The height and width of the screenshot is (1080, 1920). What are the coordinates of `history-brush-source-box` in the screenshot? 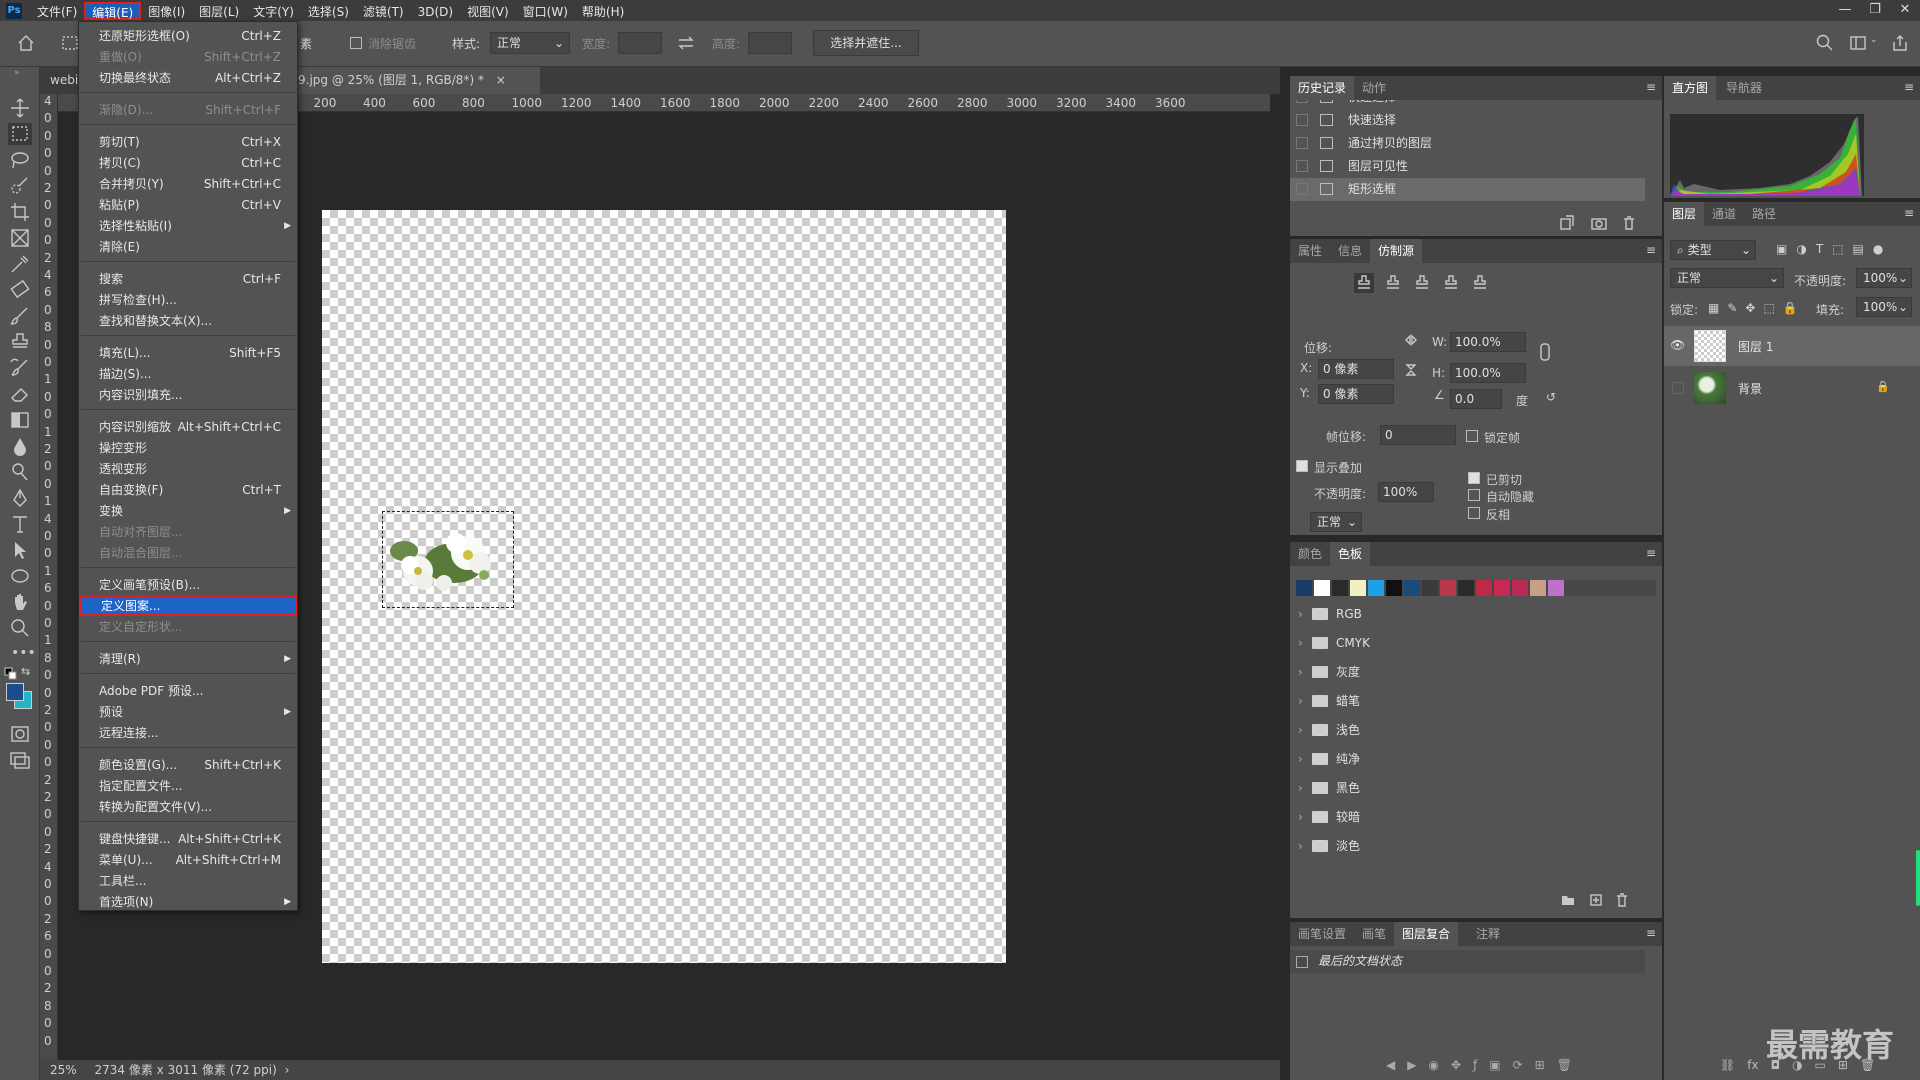 It's located at (1302, 143).